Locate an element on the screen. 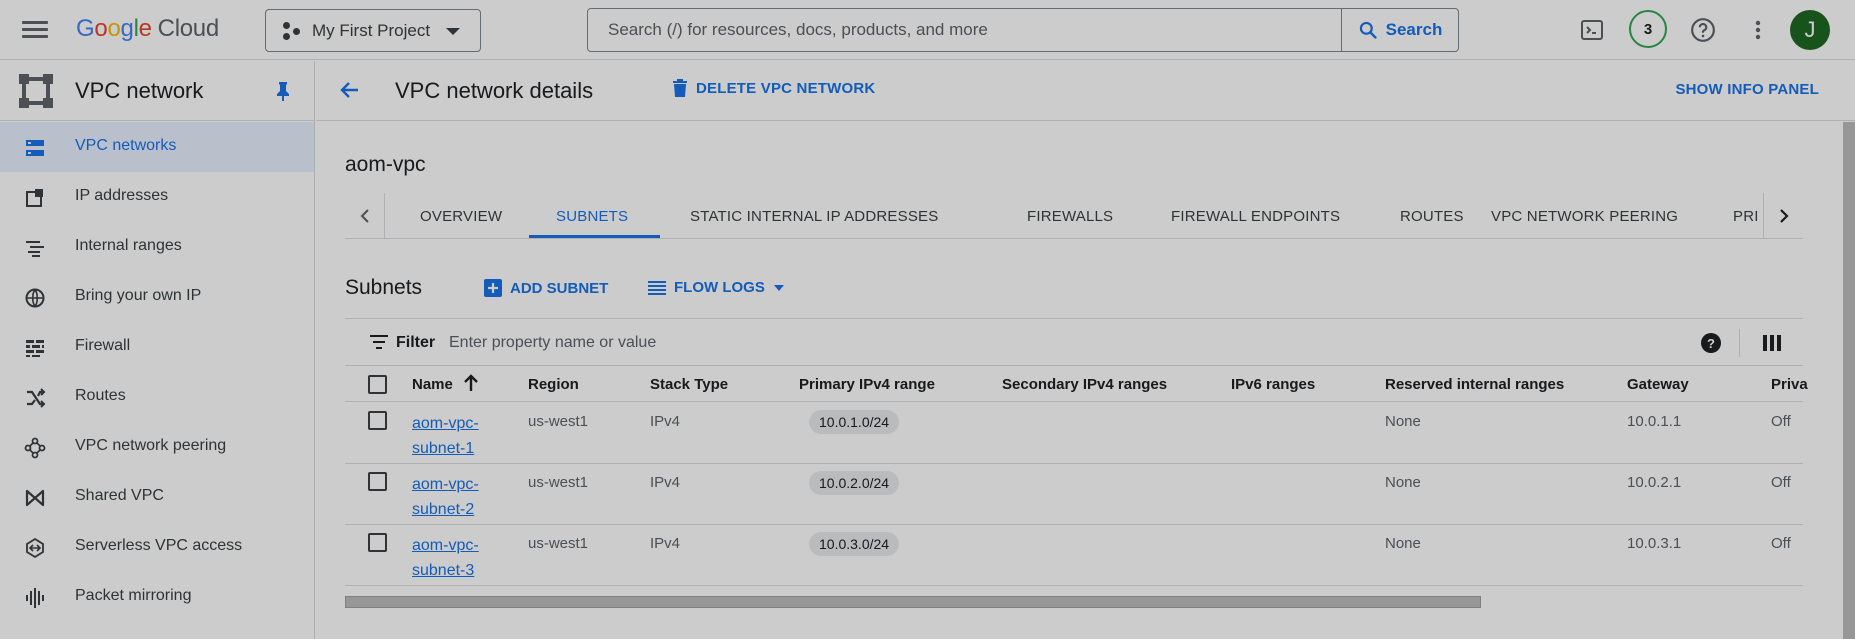 The height and width of the screenshot is (639, 1855). tab-private: PRI is located at coordinates (1746, 215).